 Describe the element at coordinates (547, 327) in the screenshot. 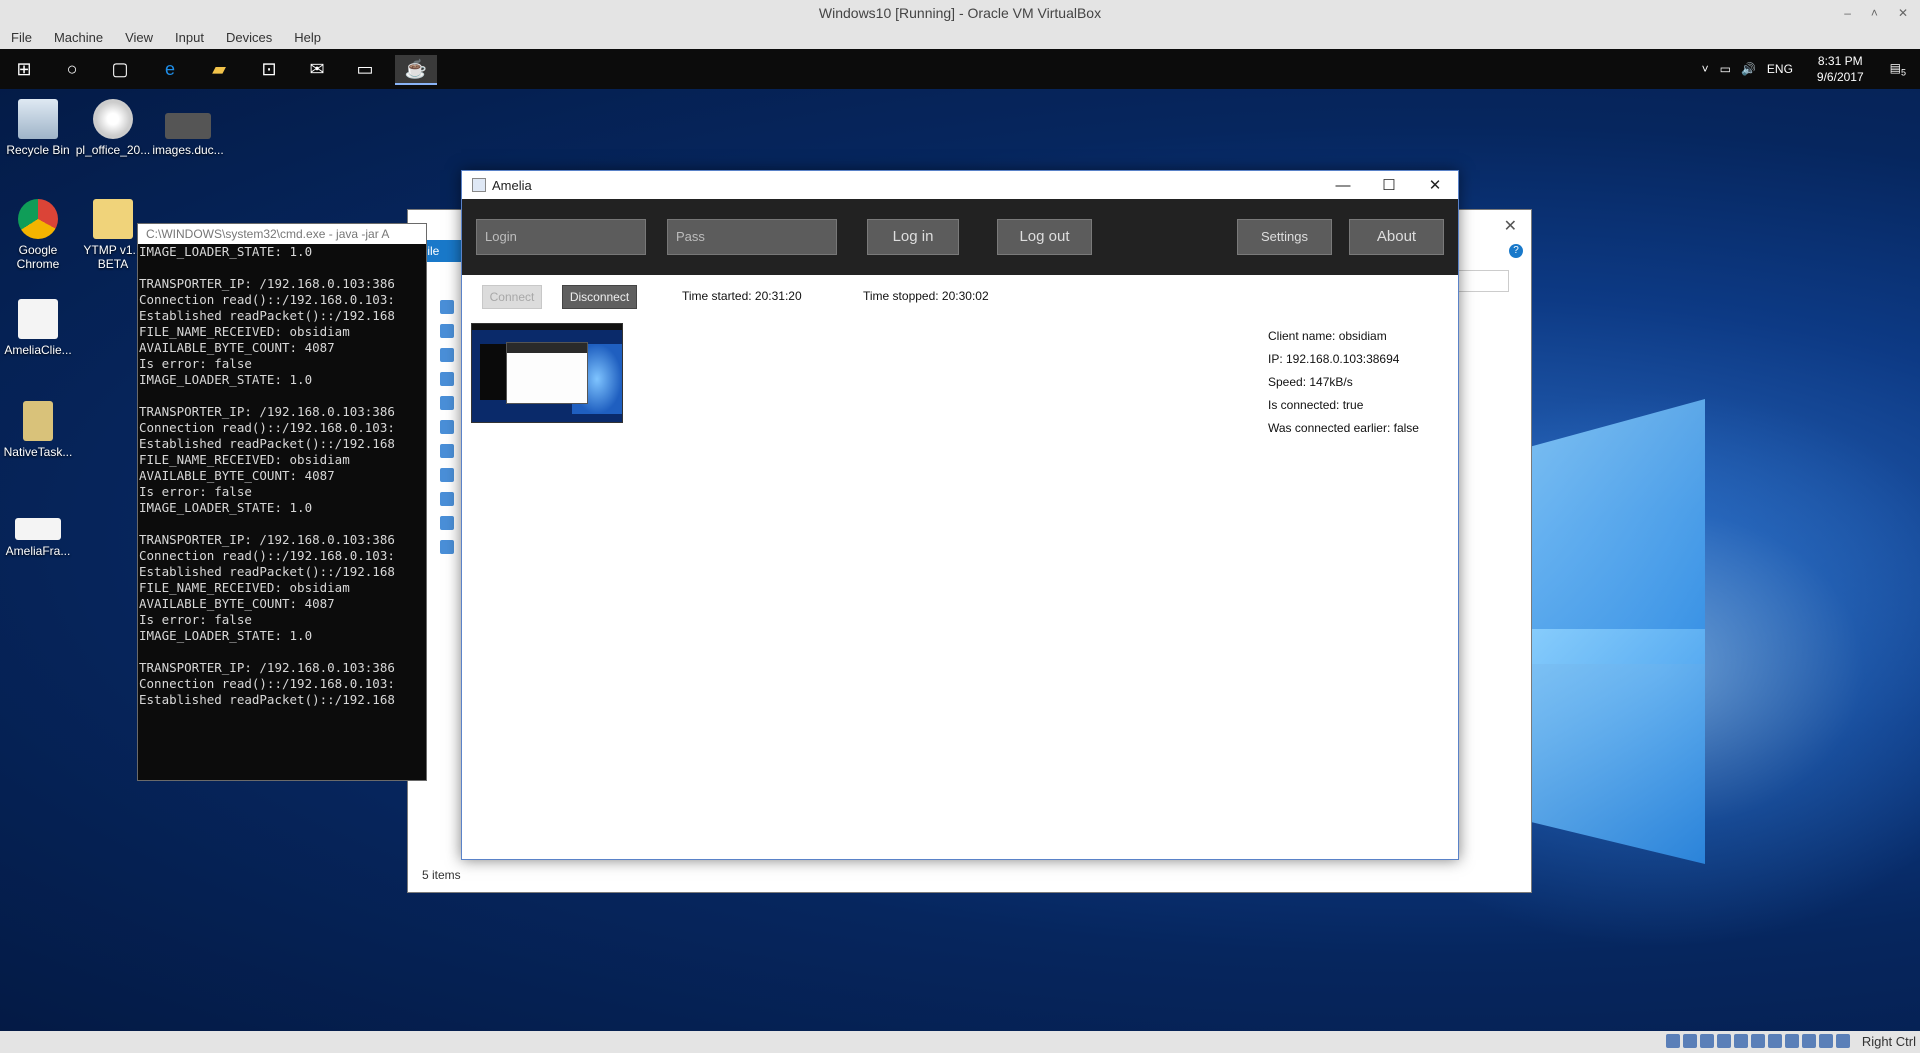

I see `preview-taskbar` at that location.